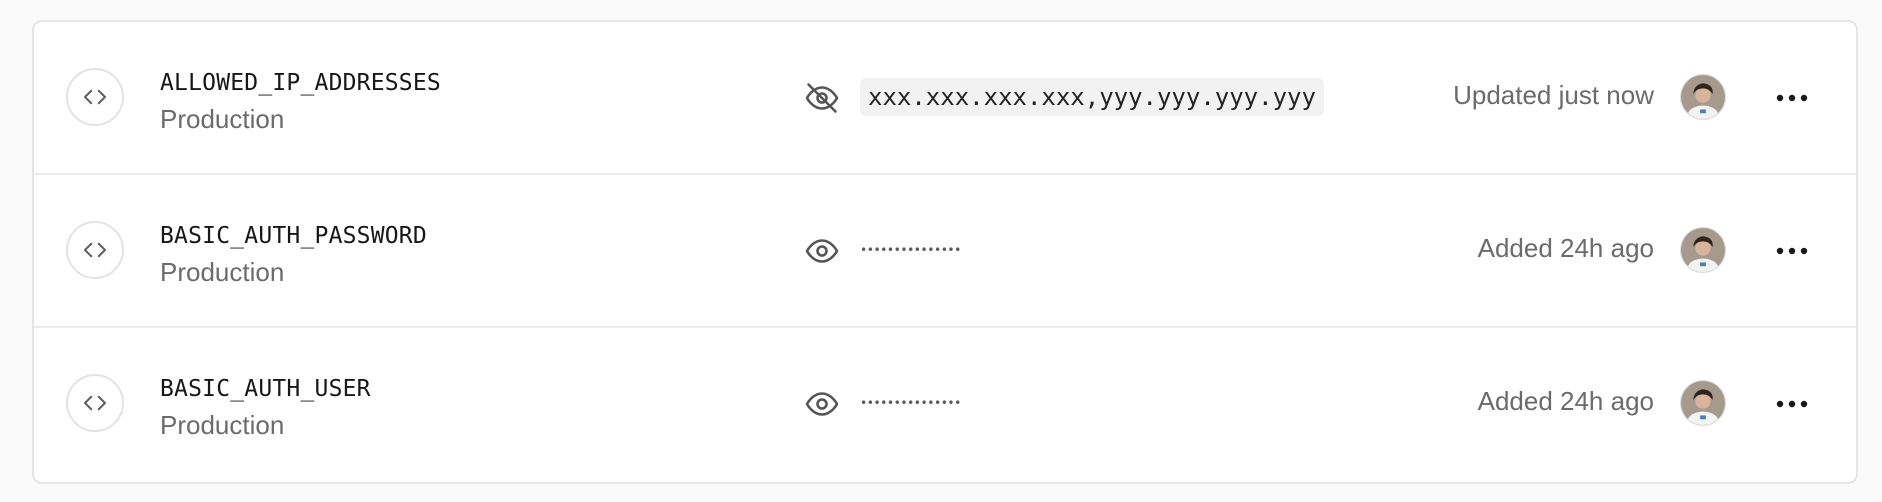  I want to click on env-var-name: BASIC_AUTH_USER, so click(265, 389).